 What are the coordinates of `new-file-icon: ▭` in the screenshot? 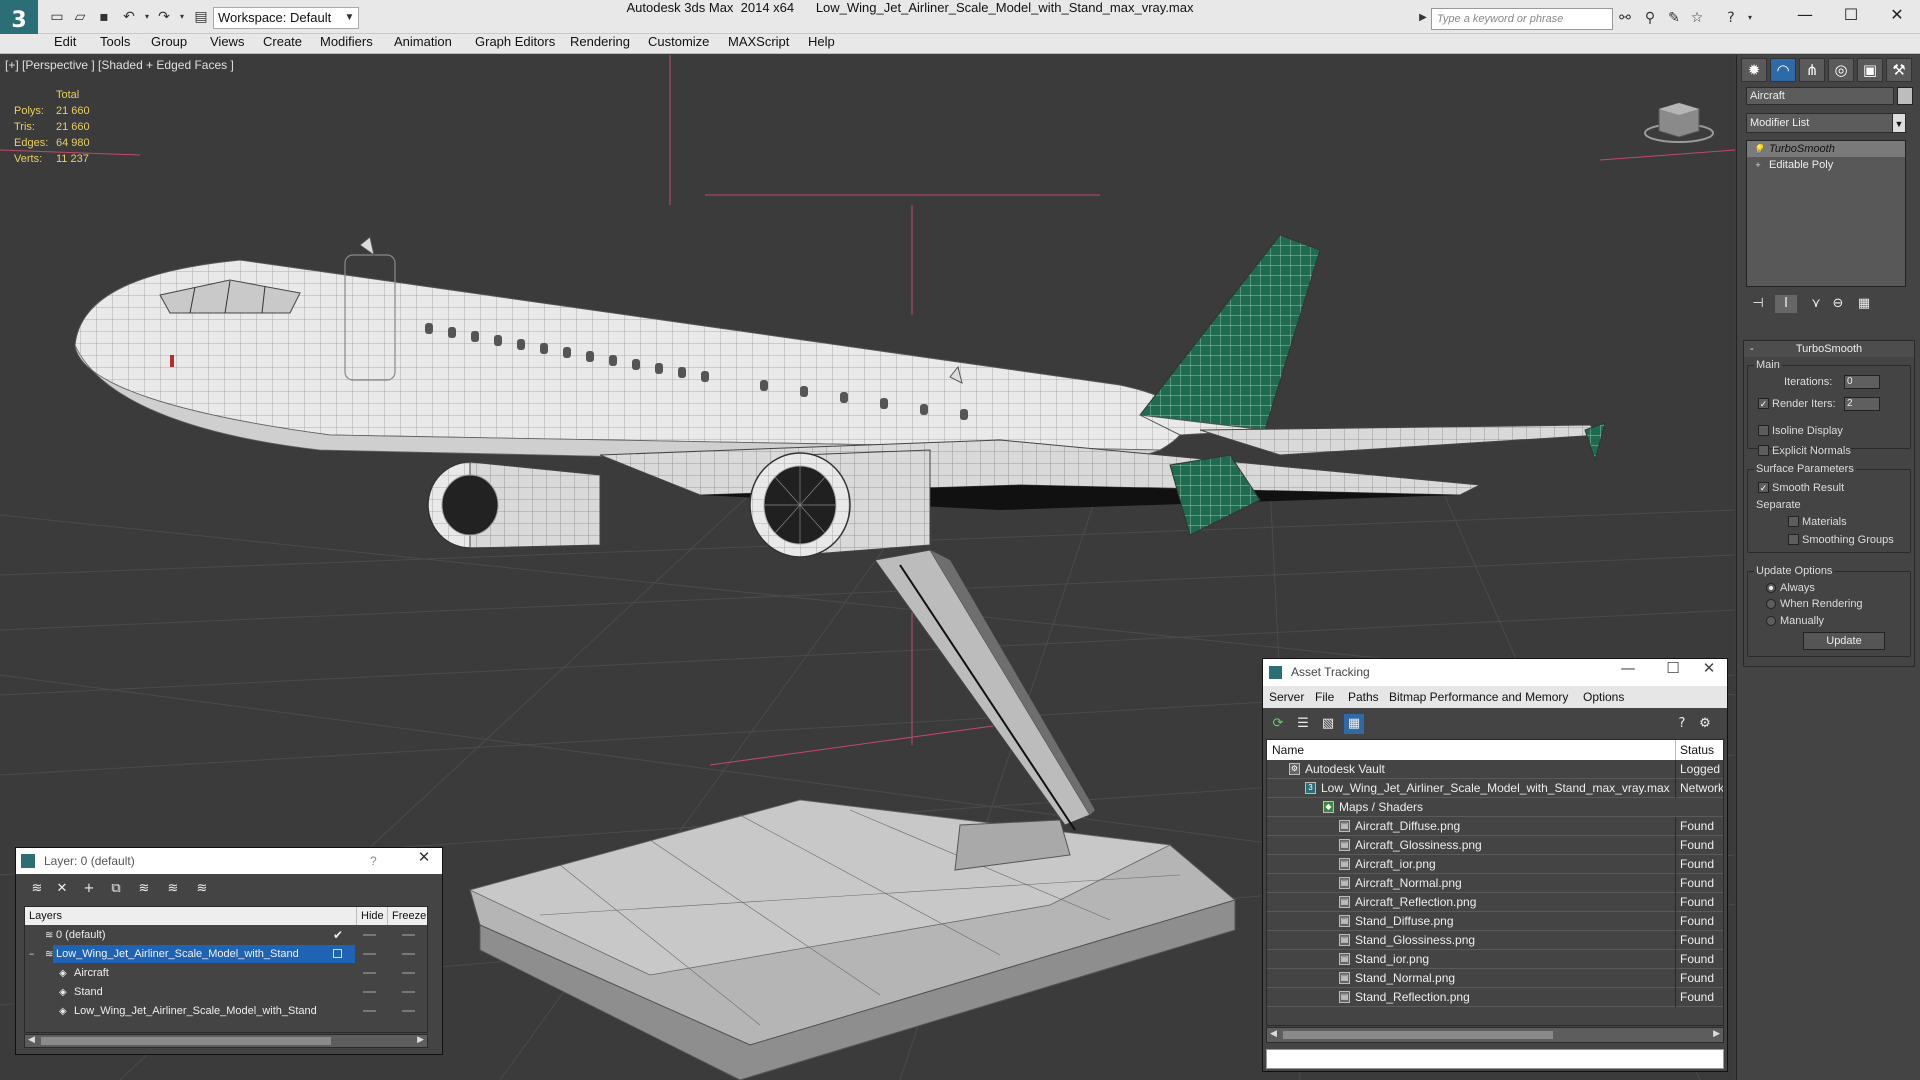 It's located at (57, 17).